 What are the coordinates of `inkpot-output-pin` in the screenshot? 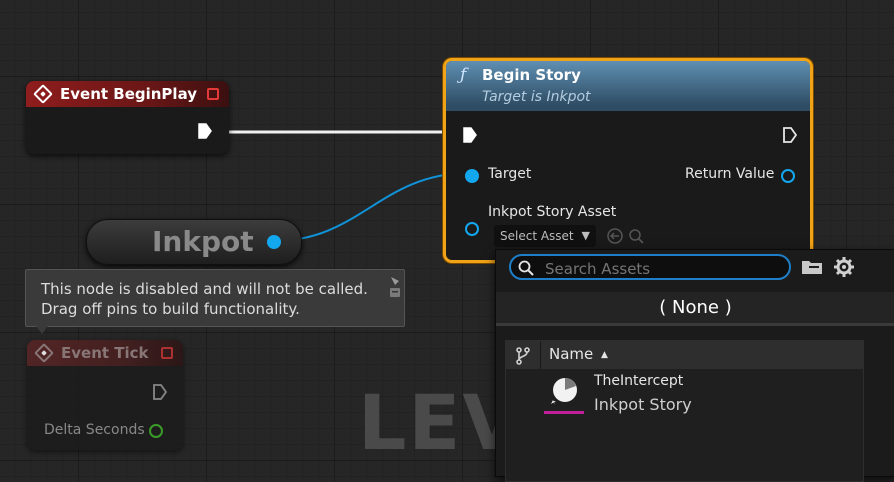 It's located at (274, 242).